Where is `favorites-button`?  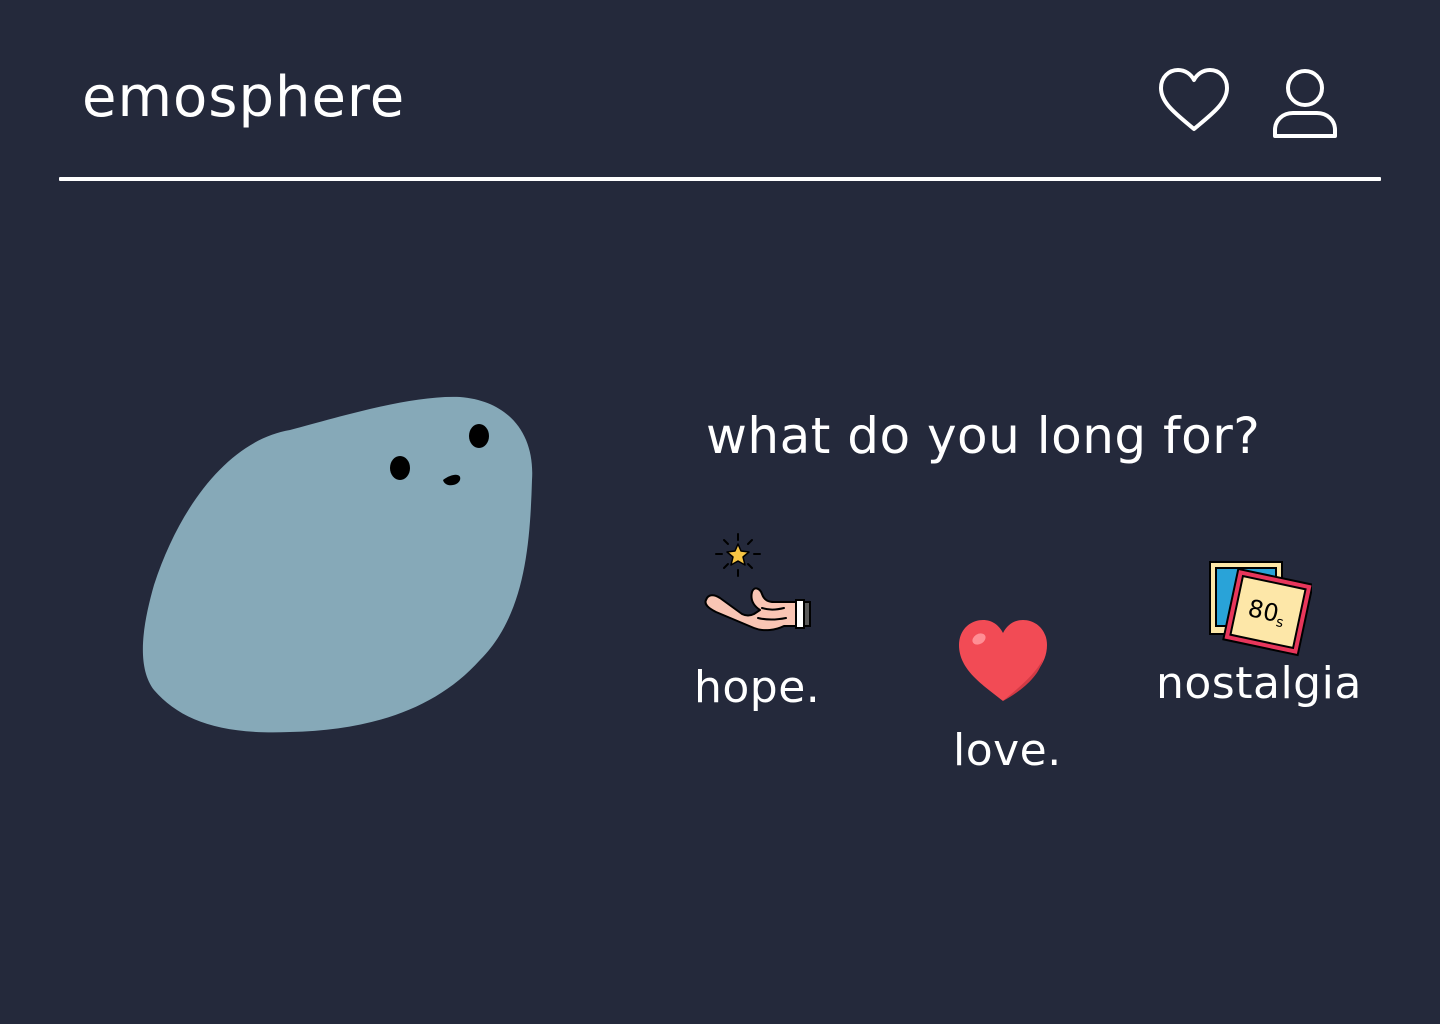
favorites-button is located at coordinates (1194, 101).